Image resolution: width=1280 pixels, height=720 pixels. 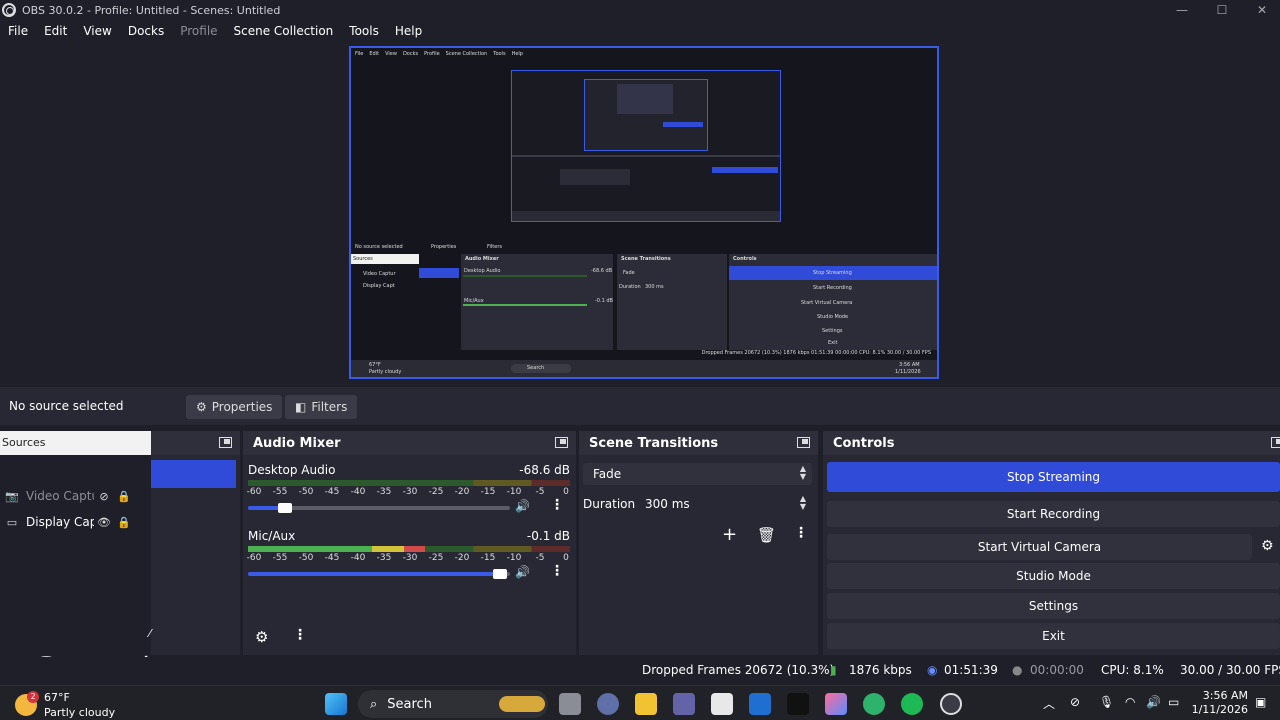 I want to click on task-view-icon, so click(x=570, y=704).